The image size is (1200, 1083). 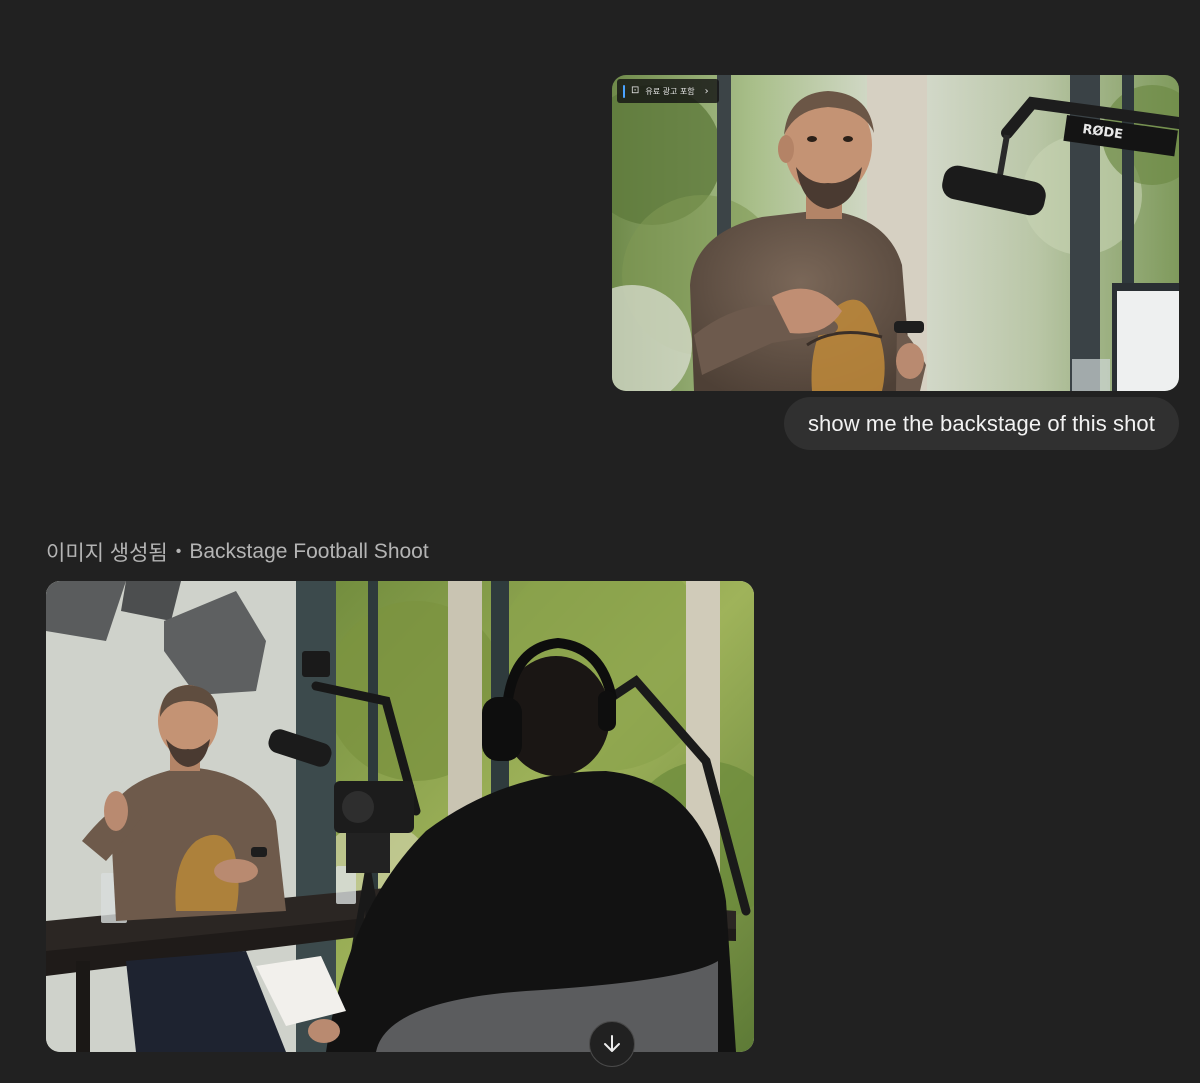 What do you see at coordinates (624, 91) in the screenshot?
I see `badge-accent-bar` at bounding box center [624, 91].